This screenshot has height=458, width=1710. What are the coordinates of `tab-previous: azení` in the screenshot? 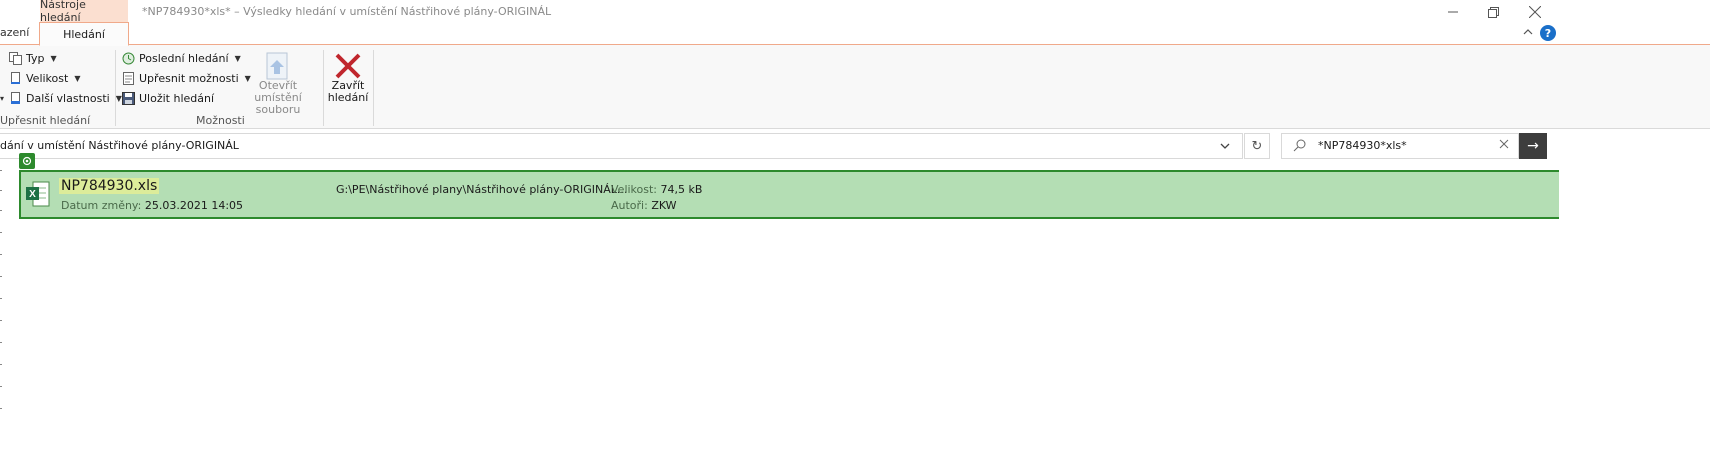 It's located at (14, 32).